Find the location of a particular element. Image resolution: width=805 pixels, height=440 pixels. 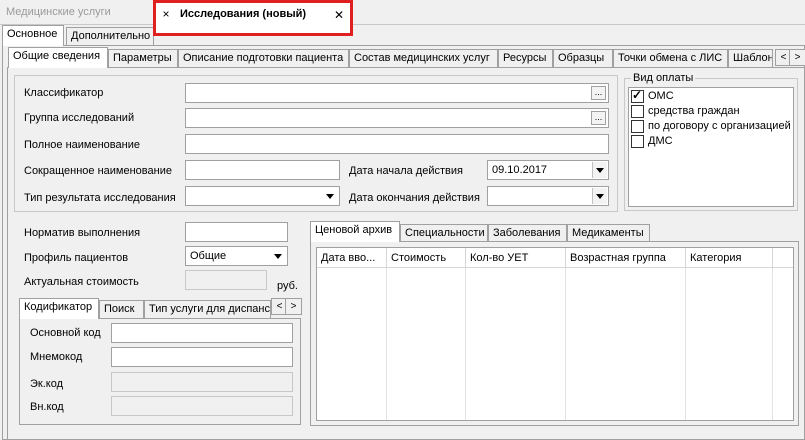

tab-additional: Дополнительно is located at coordinates (110, 36).